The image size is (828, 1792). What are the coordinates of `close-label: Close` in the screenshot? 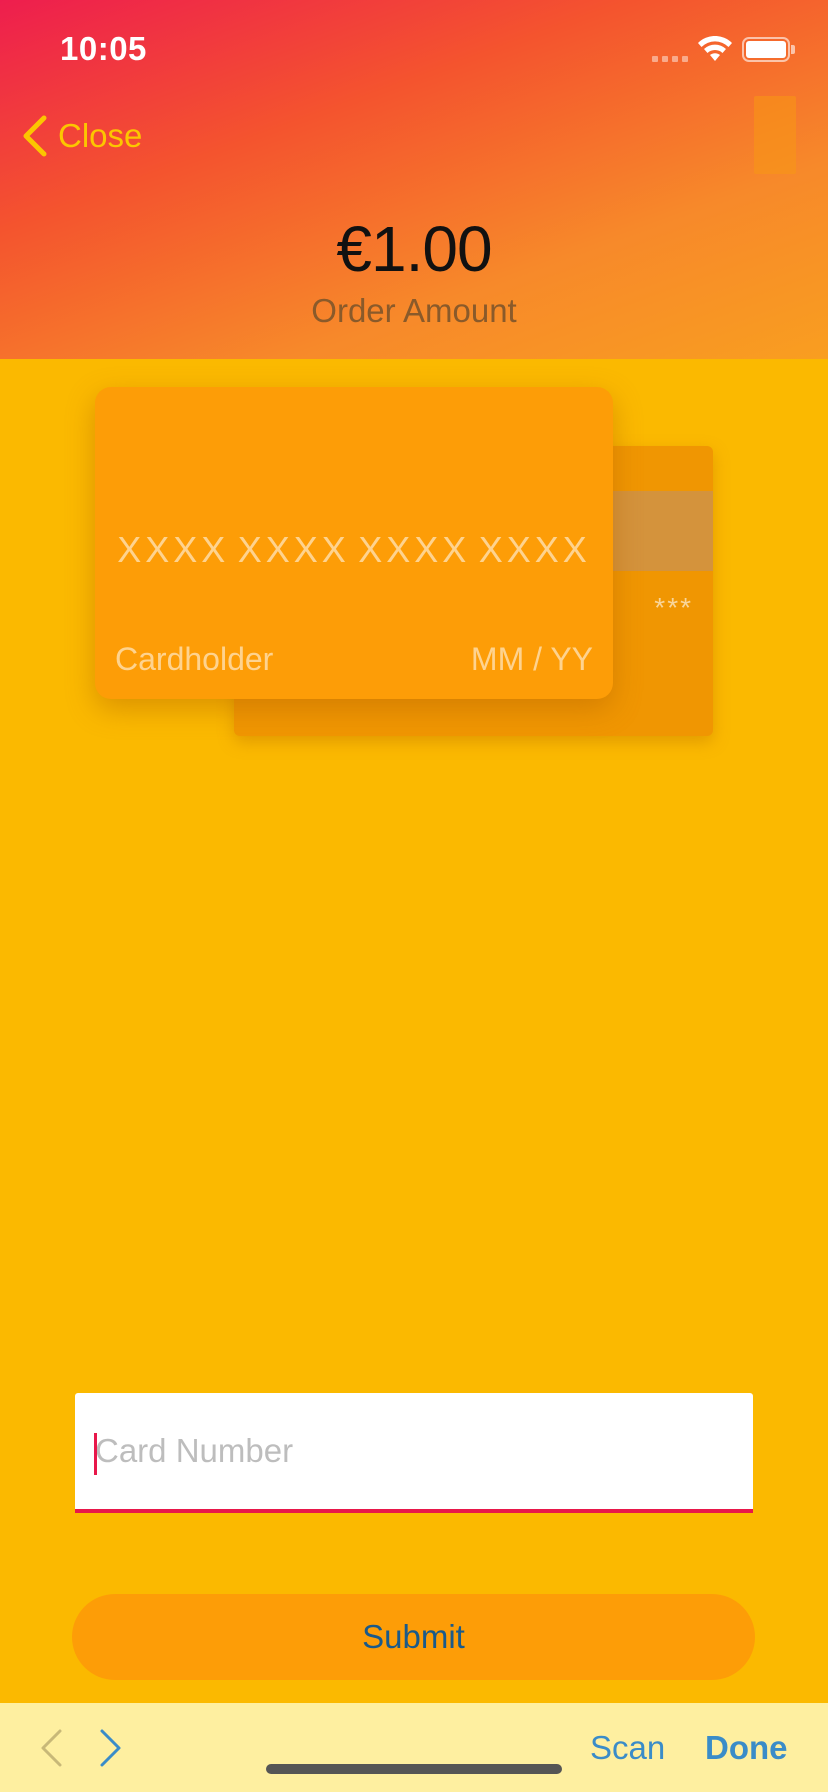 It's located at (100, 135).